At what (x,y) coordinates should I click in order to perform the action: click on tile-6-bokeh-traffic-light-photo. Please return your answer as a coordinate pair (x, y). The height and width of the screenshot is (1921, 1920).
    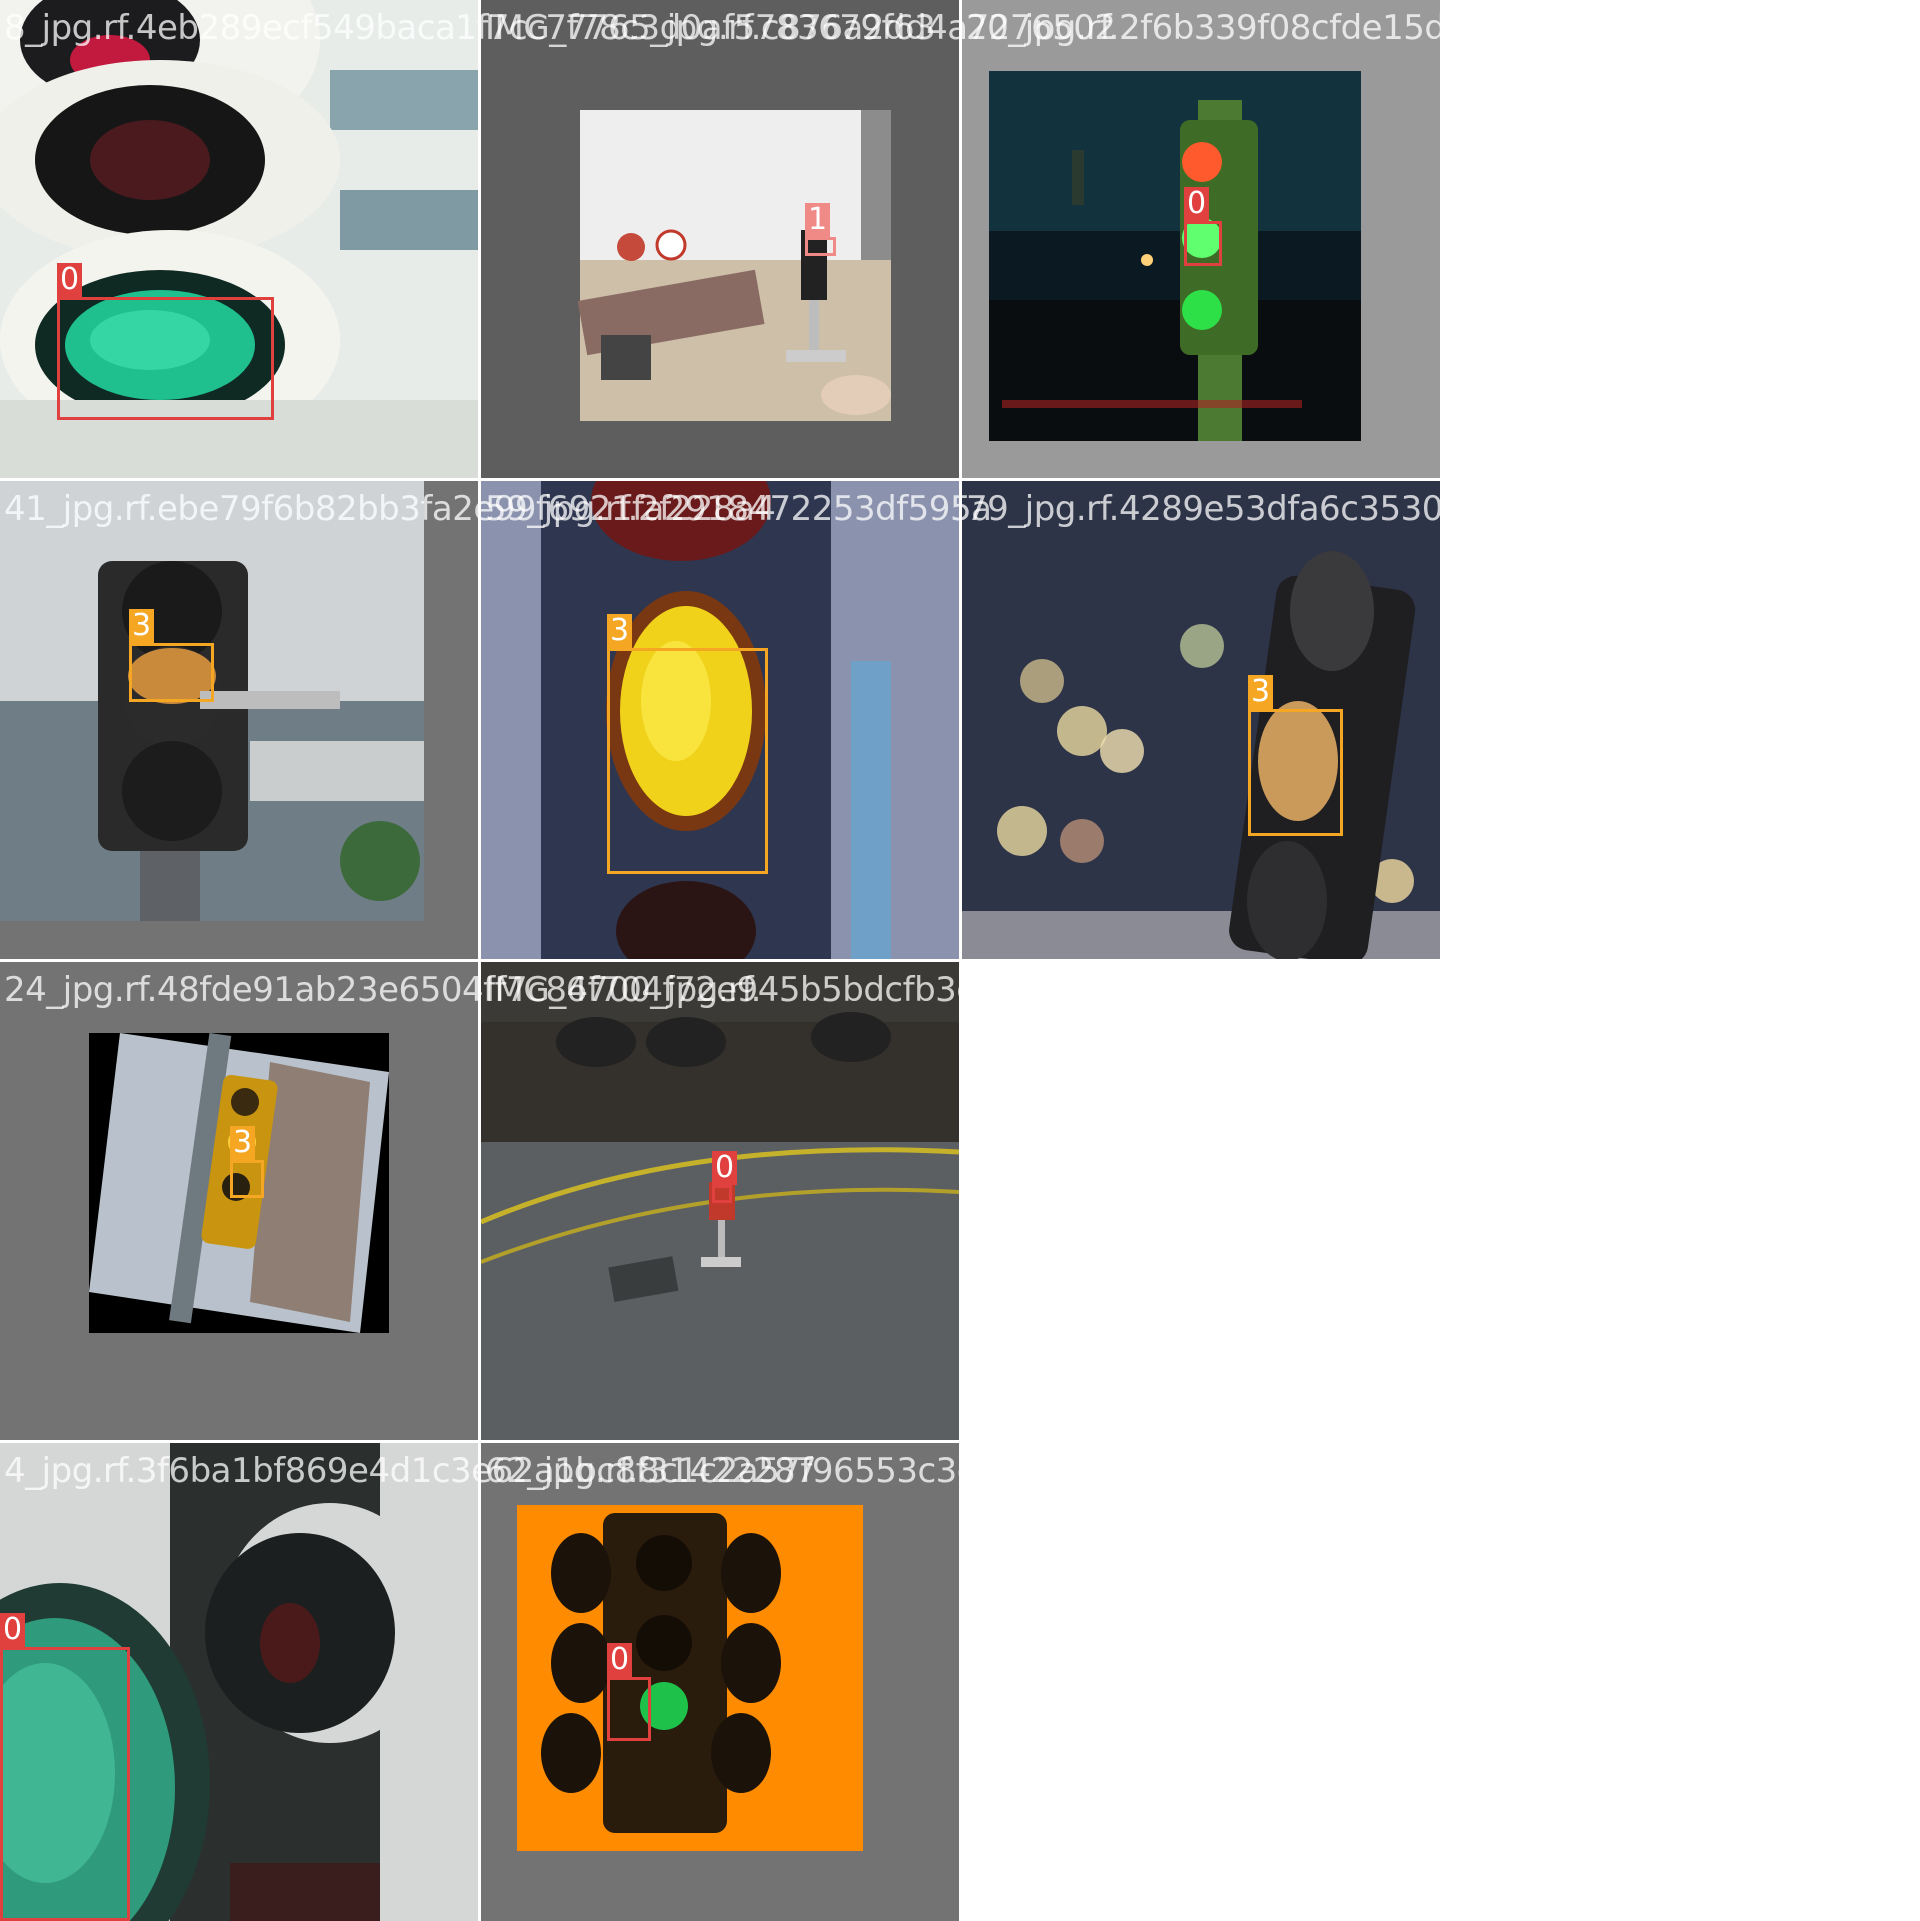
    Looking at the image, I should click on (1201, 720).